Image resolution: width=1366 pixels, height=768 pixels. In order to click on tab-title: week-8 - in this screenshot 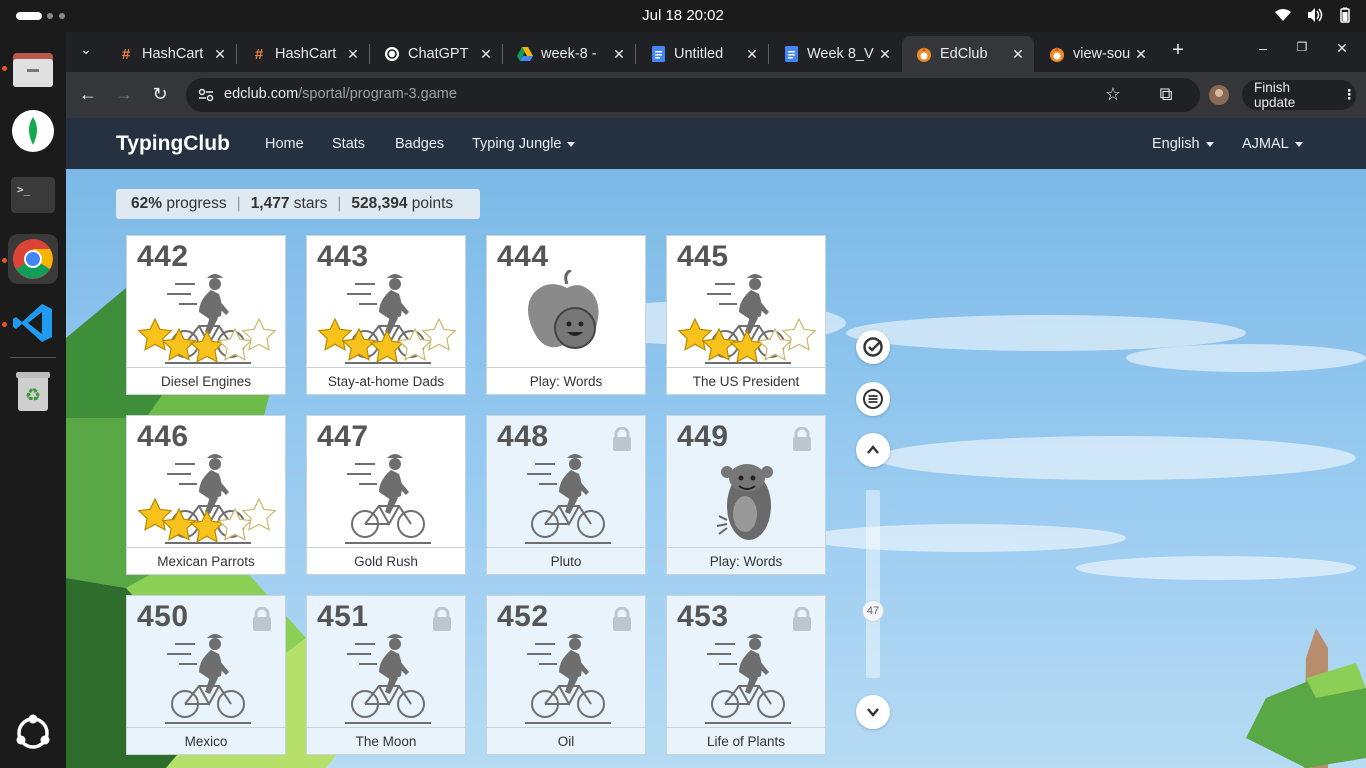, I will do `click(569, 54)`.